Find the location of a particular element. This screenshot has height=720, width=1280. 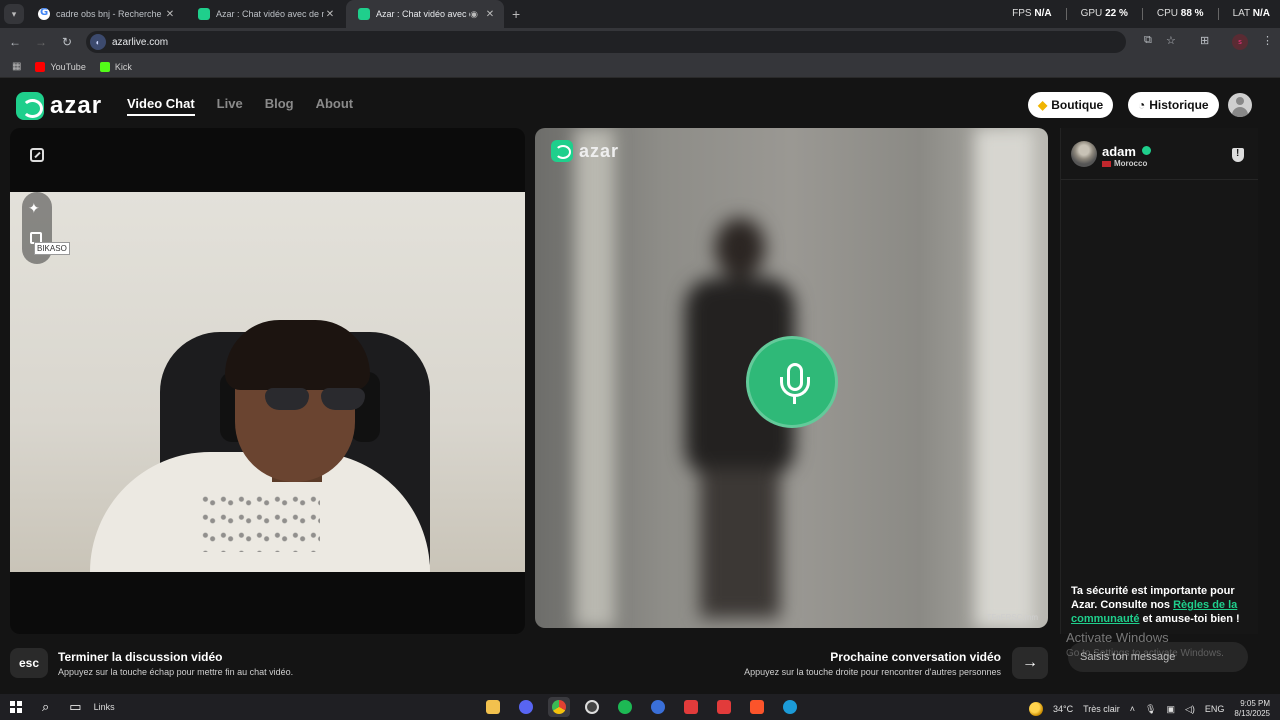

browser-tab-3: Azar : Chat vidéo avec de n ◉ ✕ is located at coordinates (425, 14).